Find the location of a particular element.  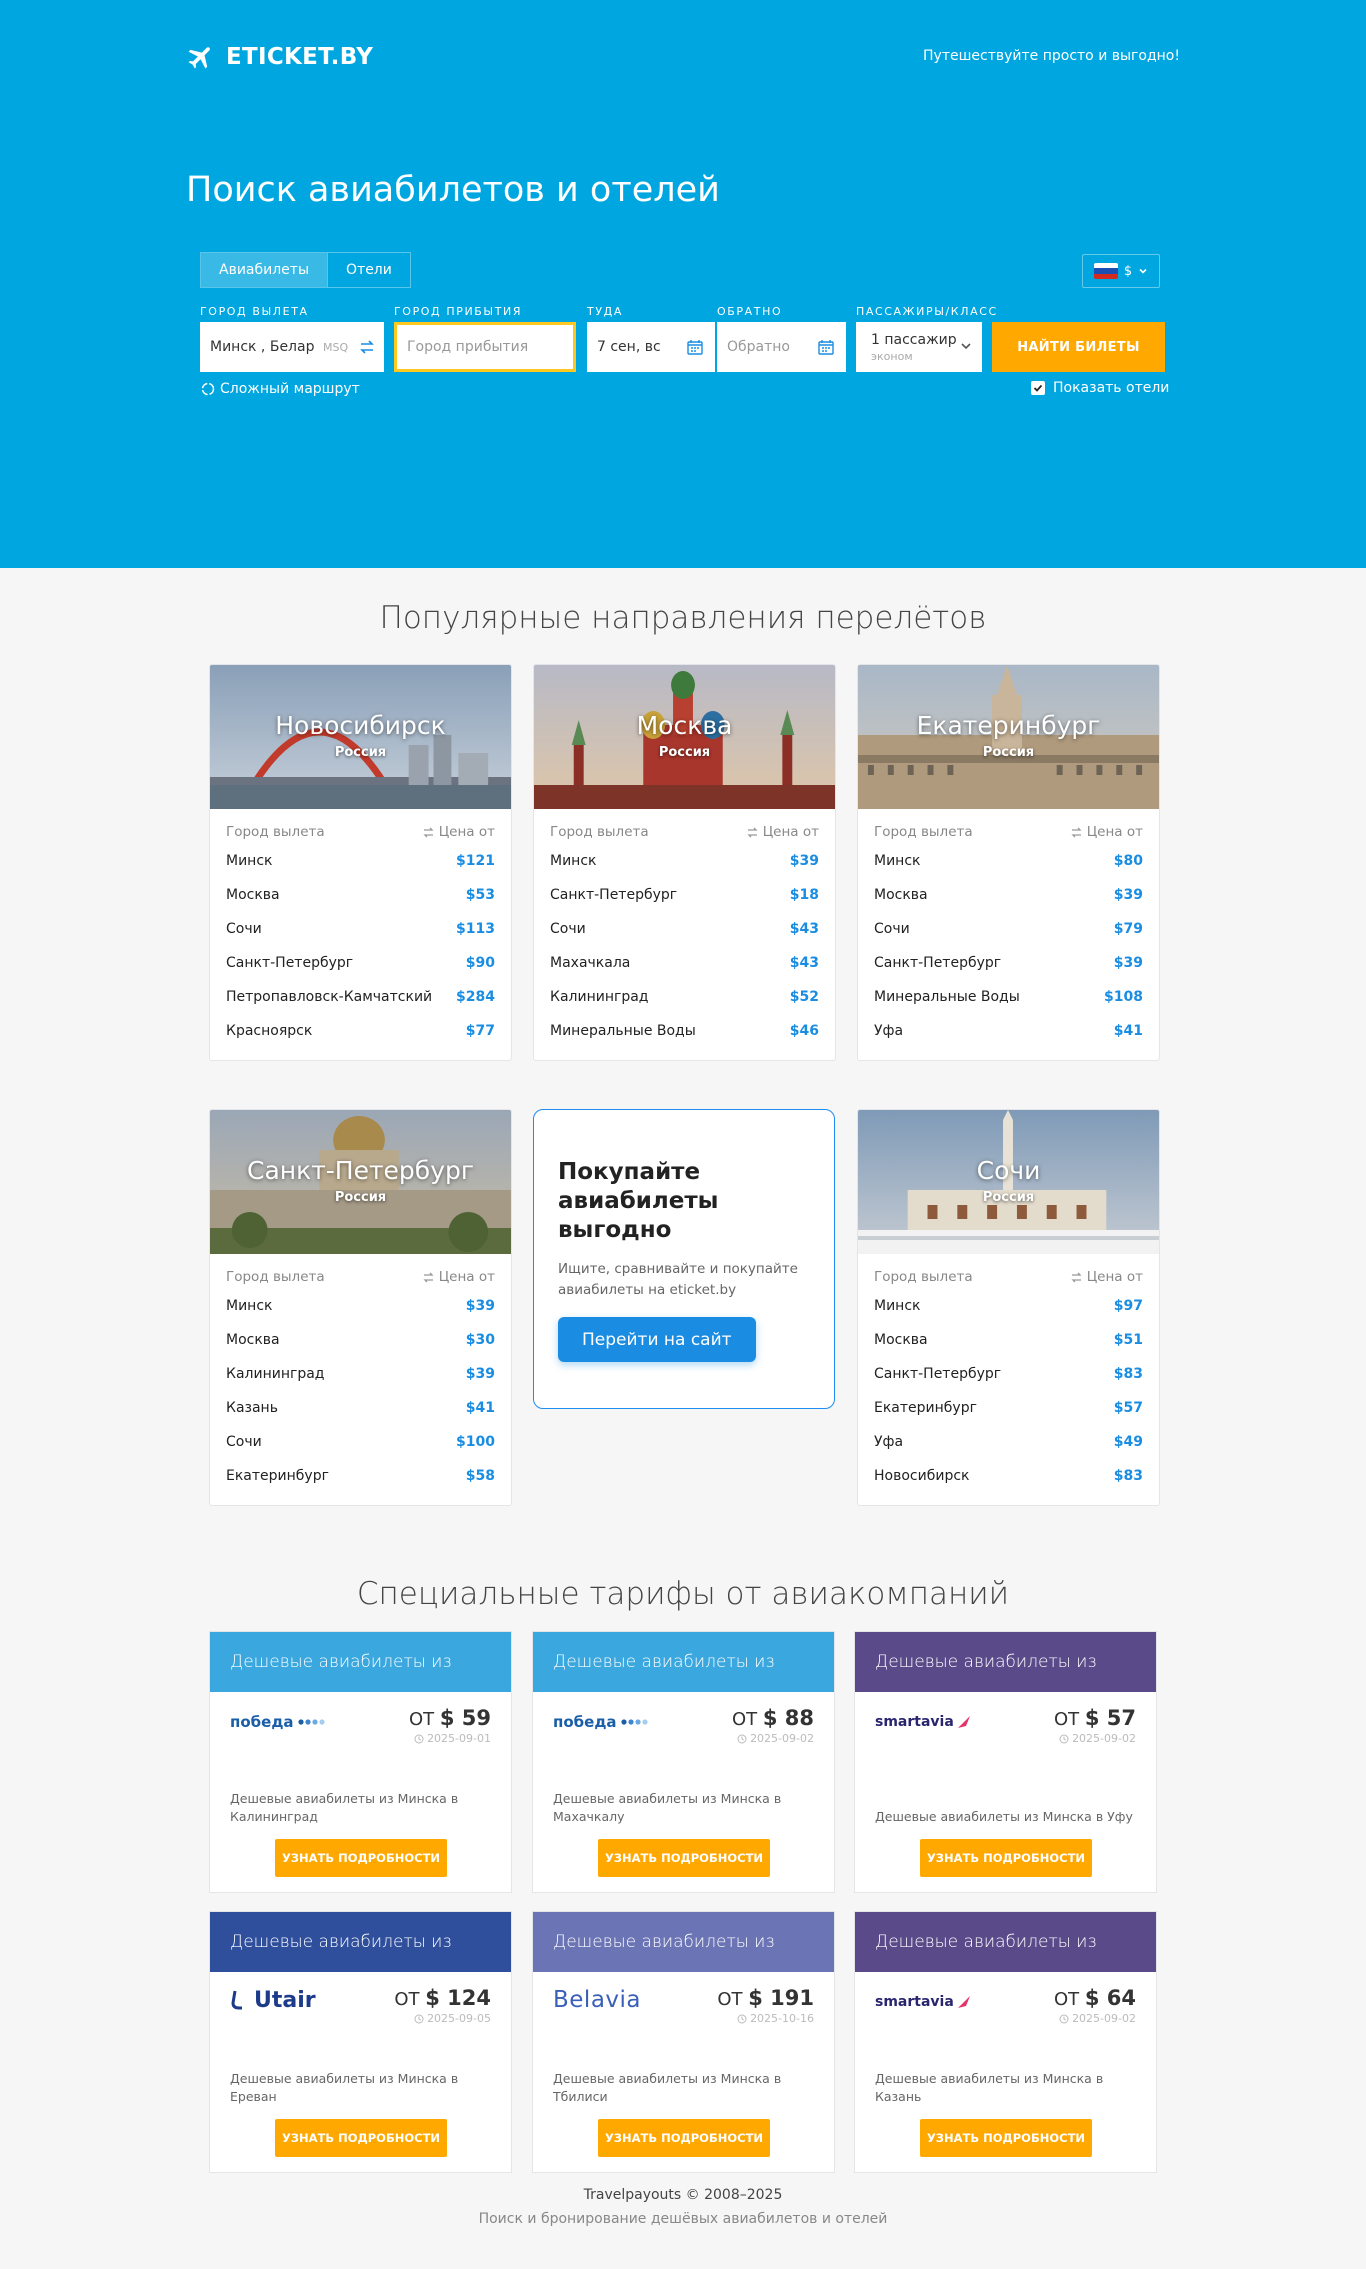

origin-city: Санкт-Петербург is located at coordinates (938, 1374).